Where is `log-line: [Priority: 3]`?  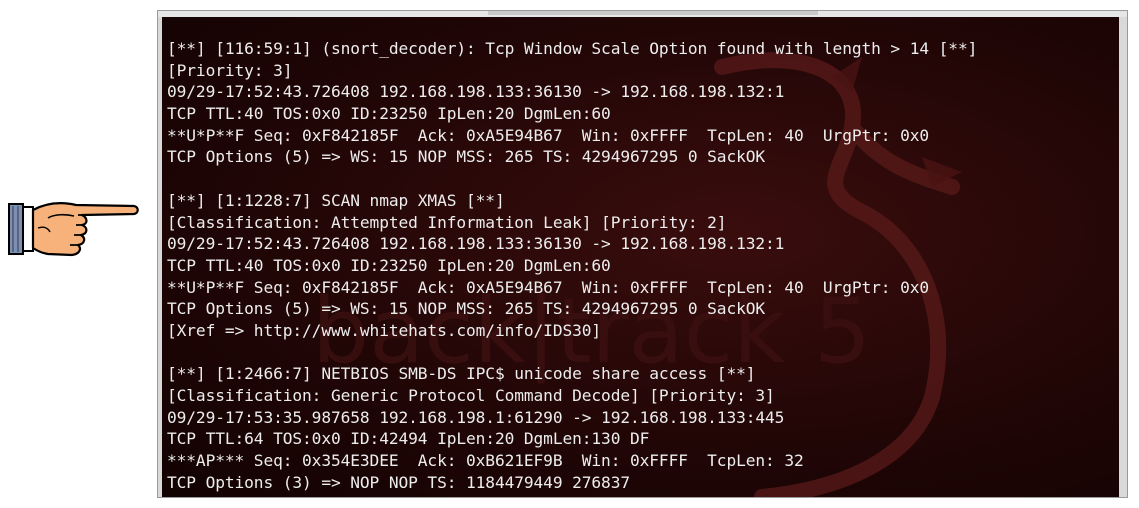 log-line: [Priority: 3] is located at coordinates (230, 70).